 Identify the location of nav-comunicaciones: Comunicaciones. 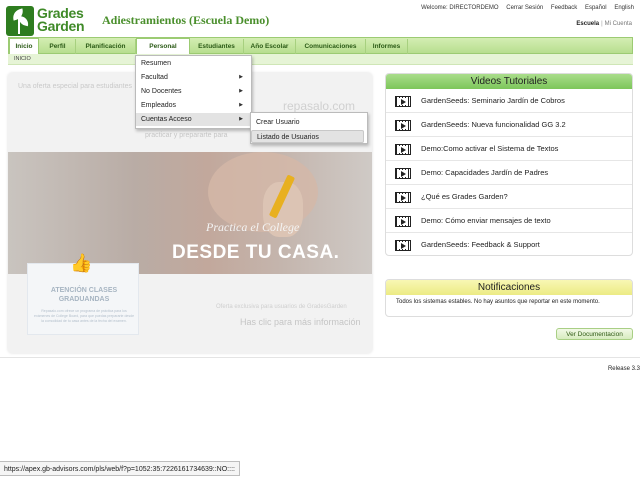
(331, 46).